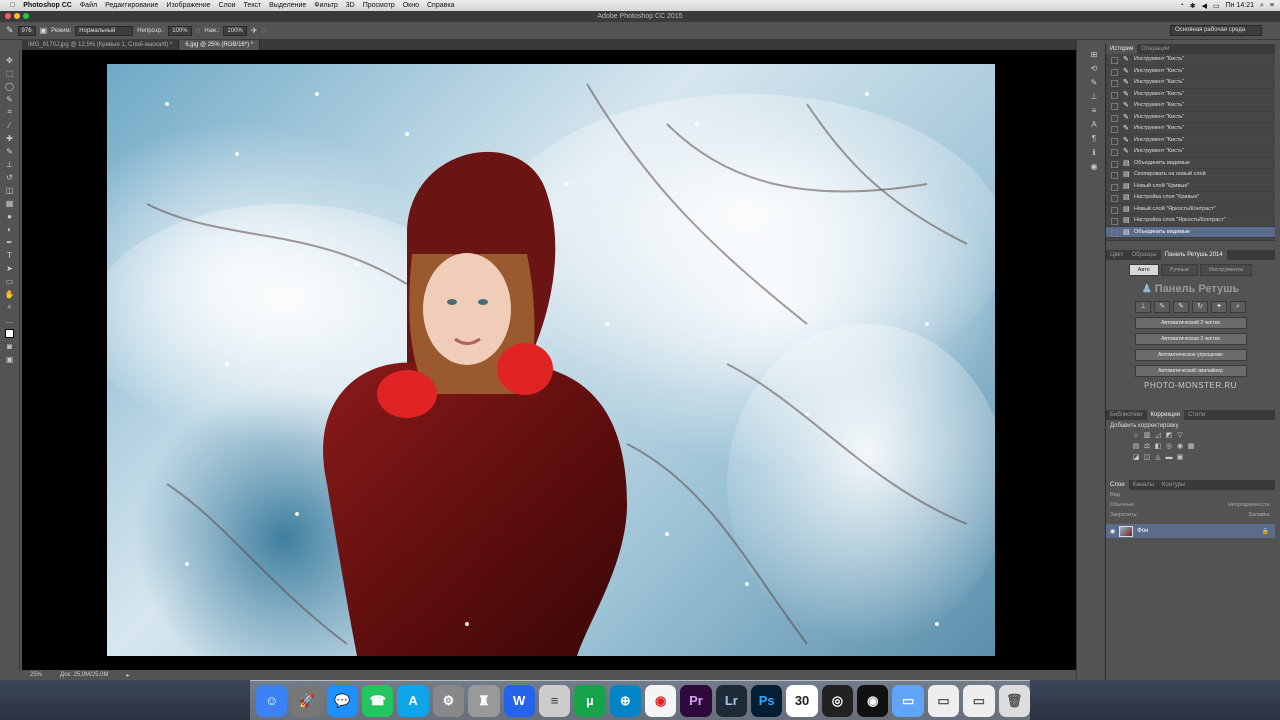 The height and width of the screenshot is (720, 1280). What do you see at coordinates (1190, 371) in the screenshot?
I see `auto-eyeliner-button: Автоматический эмилайнер` at bounding box center [1190, 371].